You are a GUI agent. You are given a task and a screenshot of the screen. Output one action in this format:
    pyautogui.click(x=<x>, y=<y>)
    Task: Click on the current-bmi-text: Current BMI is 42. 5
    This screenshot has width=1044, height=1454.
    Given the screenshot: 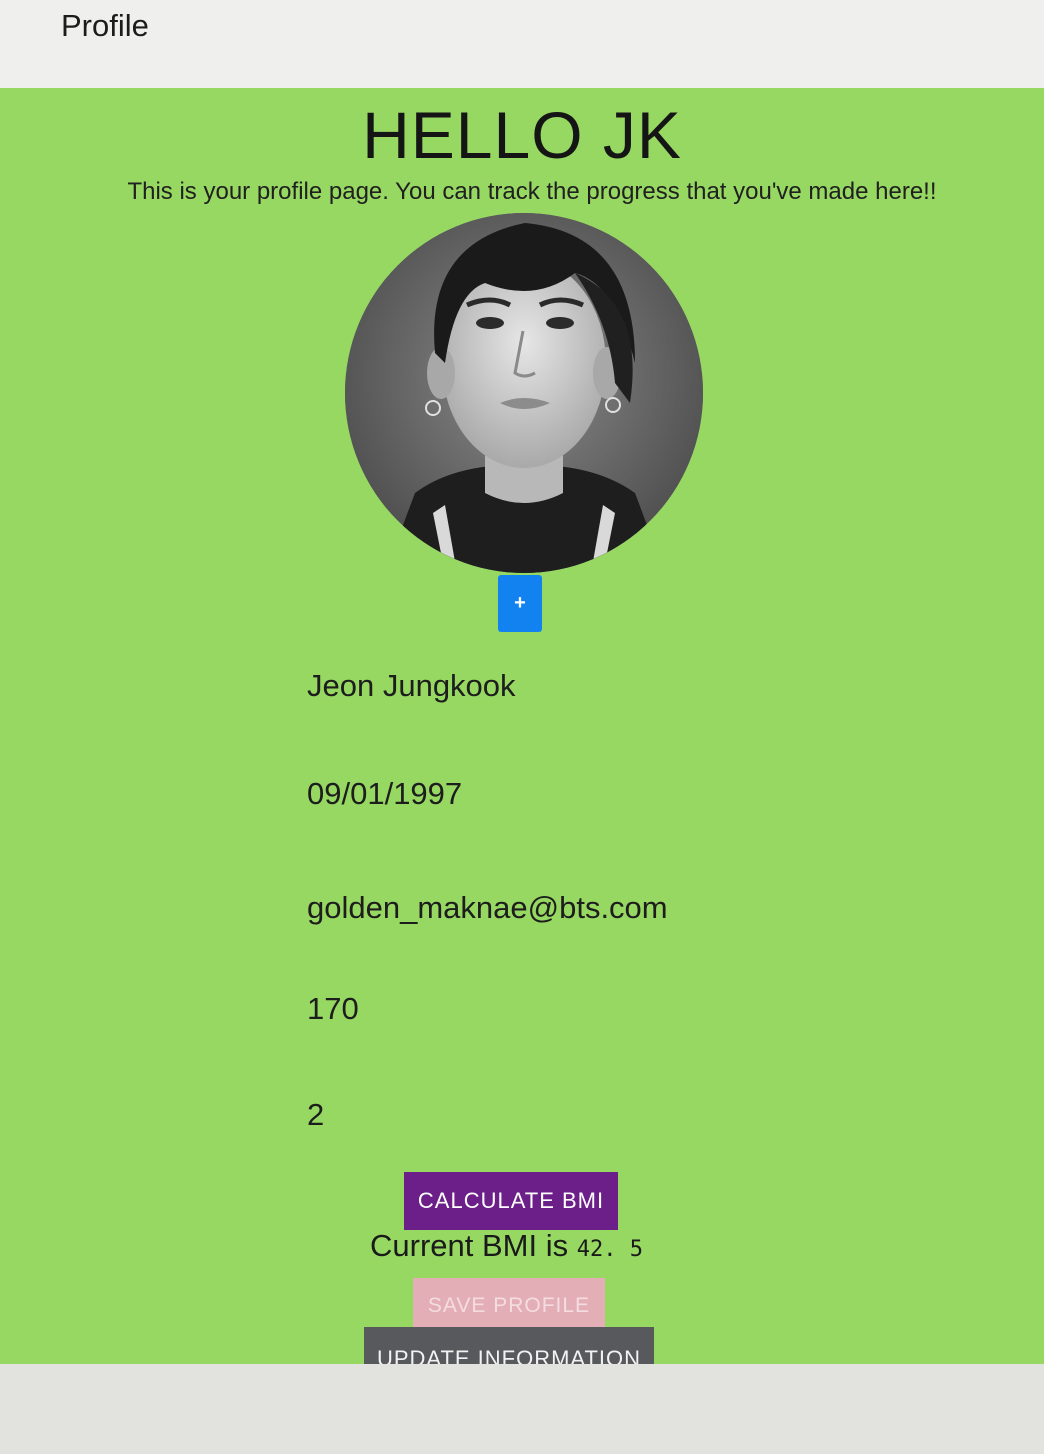 What is the action you would take?
    pyautogui.click(x=506, y=1246)
    